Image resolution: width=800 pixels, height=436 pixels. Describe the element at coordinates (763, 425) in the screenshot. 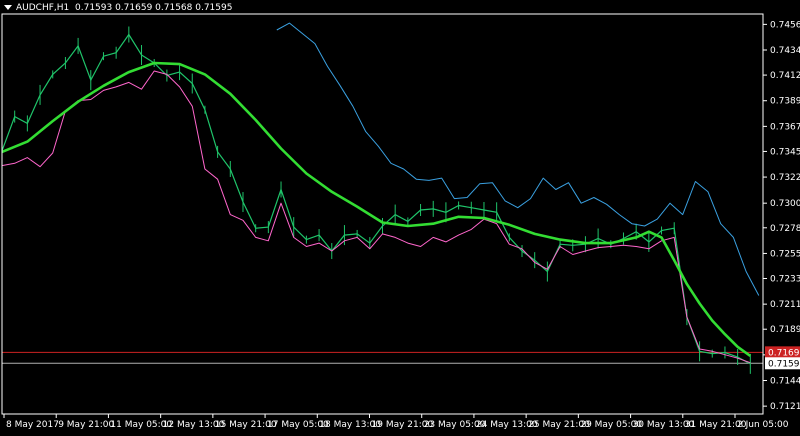

I see `x-tick-label: 2 Jun 05:00` at that location.